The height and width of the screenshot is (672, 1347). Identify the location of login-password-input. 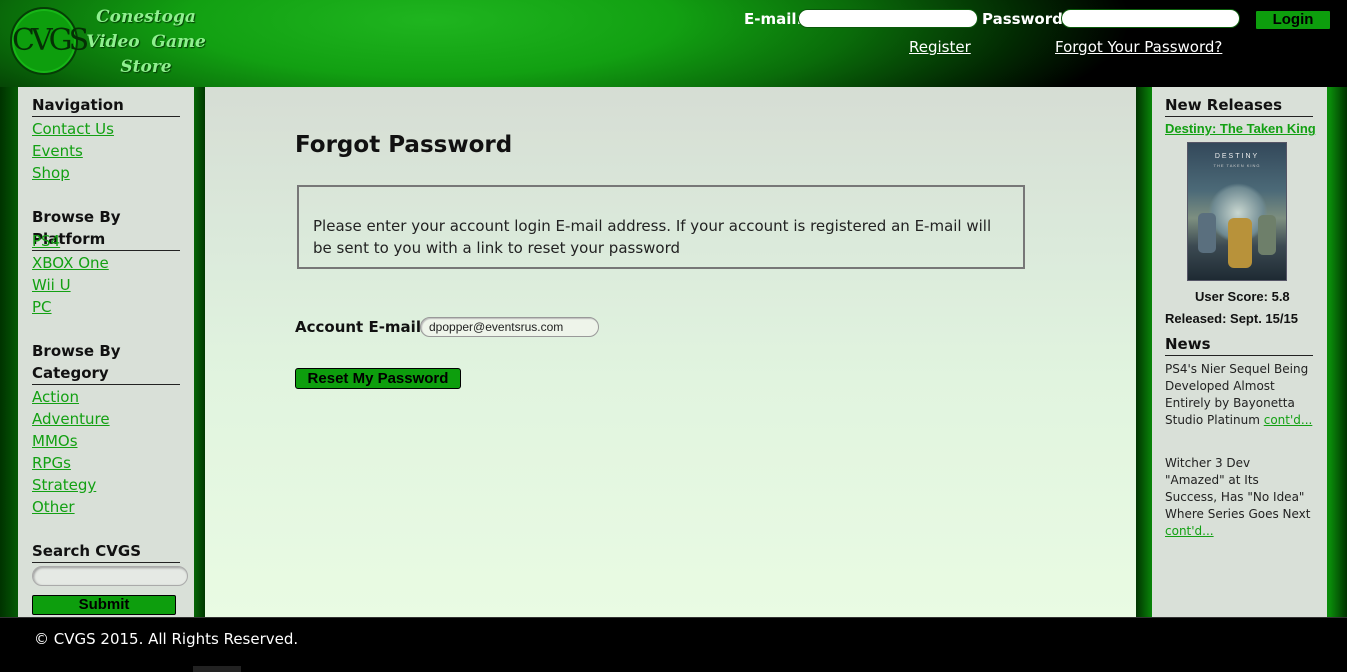
(1150, 18).